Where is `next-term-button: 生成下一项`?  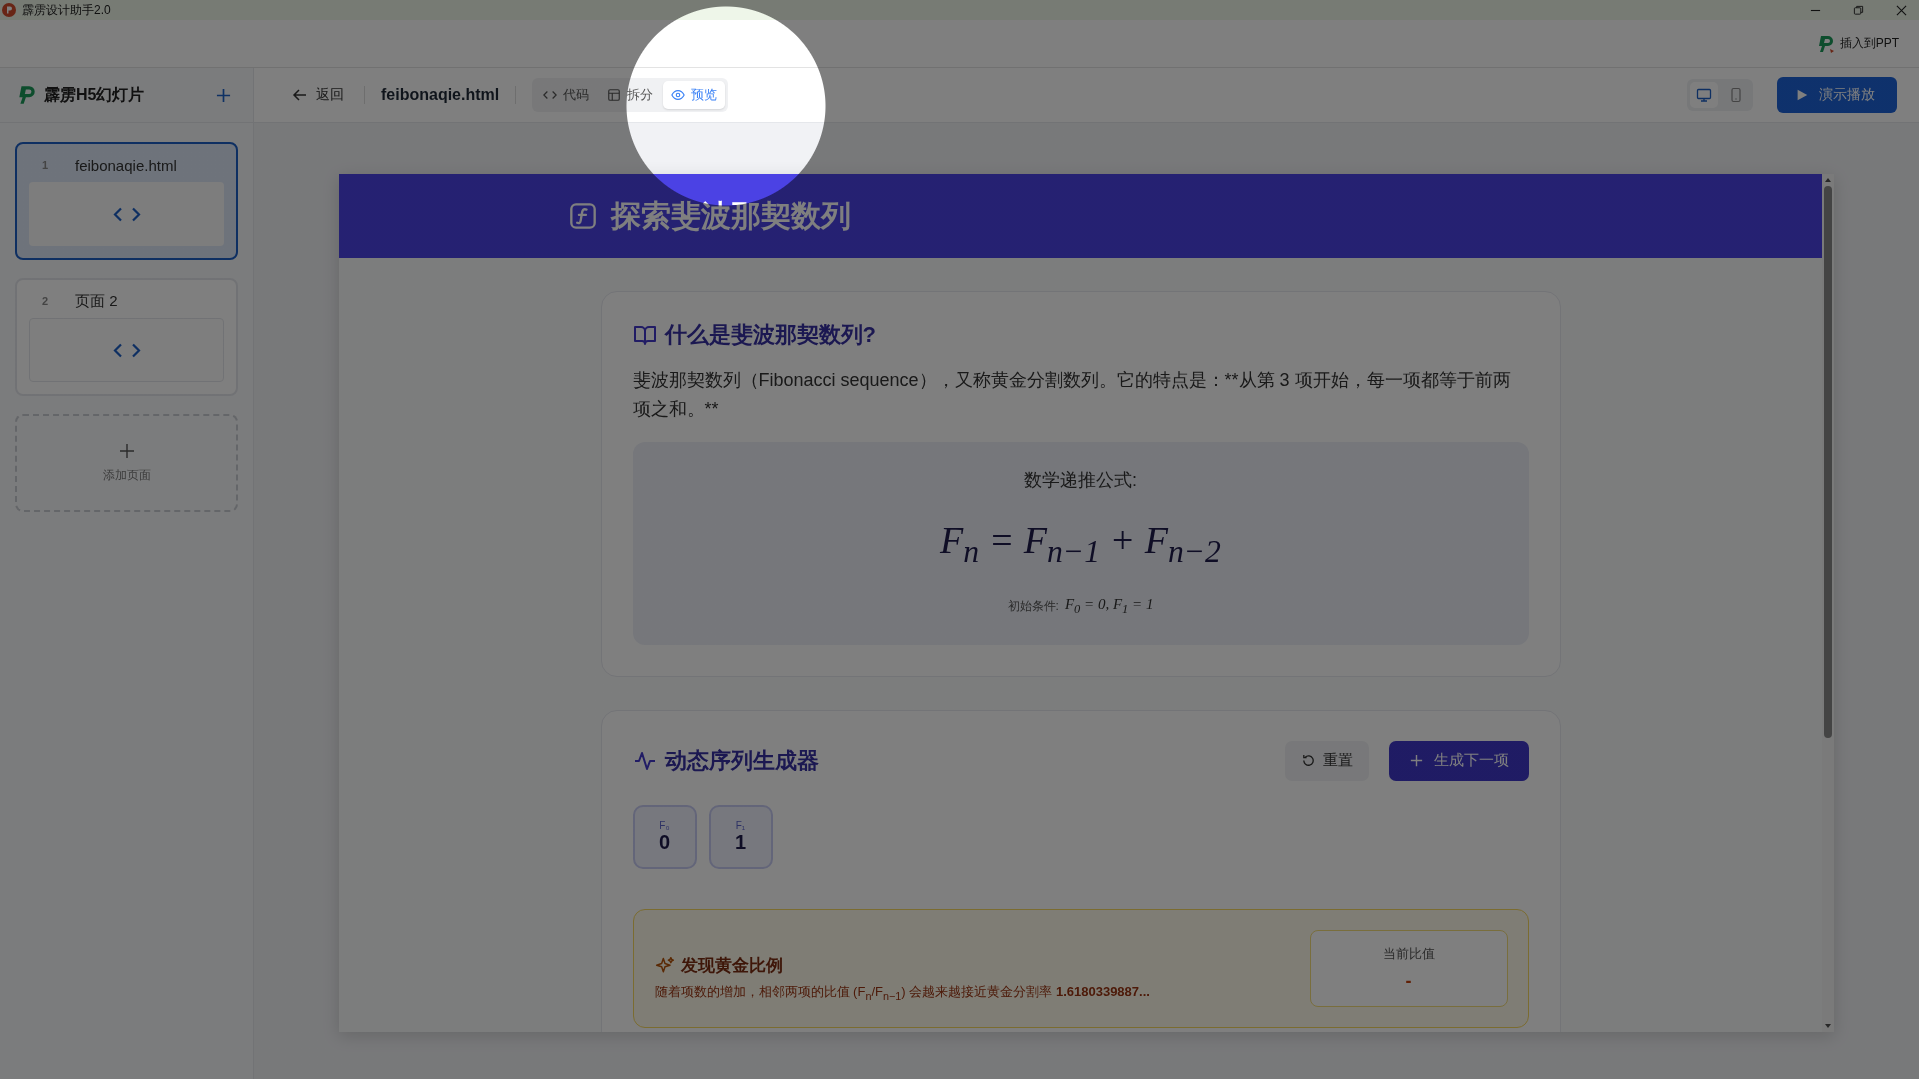 next-term-button: 生成下一项 is located at coordinates (1458, 760).